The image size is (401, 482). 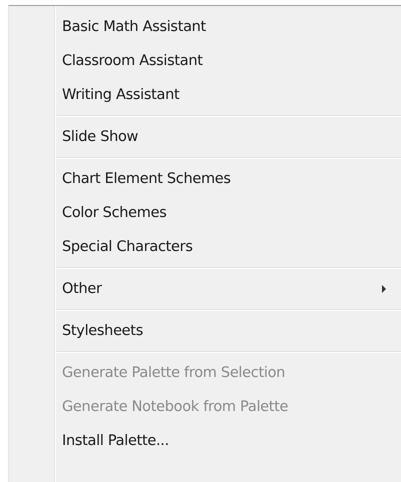 I want to click on menu-item: Basic Math Assistant, so click(x=205, y=27).